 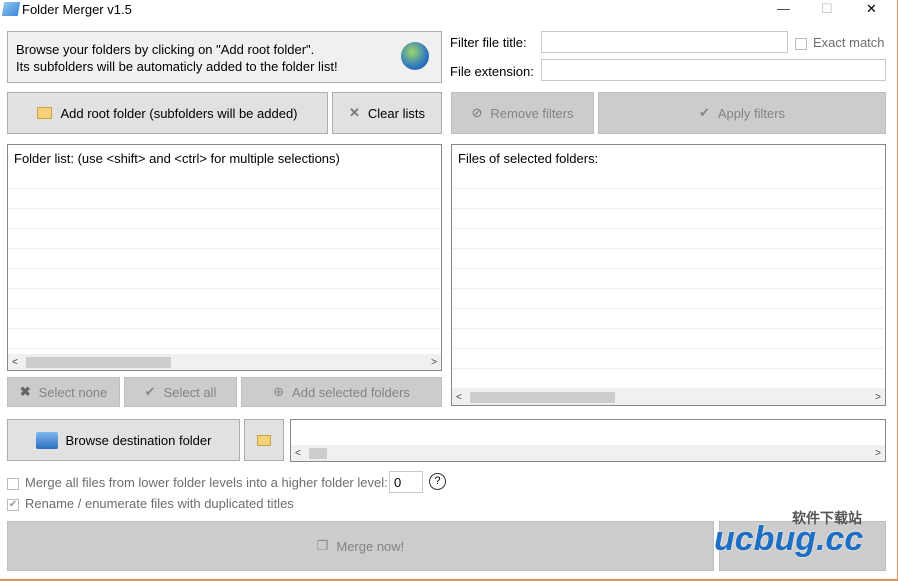 What do you see at coordinates (370, 546) in the screenshot?
I see `merge-now-label: Merge now!` at bounding box center [370, 546].